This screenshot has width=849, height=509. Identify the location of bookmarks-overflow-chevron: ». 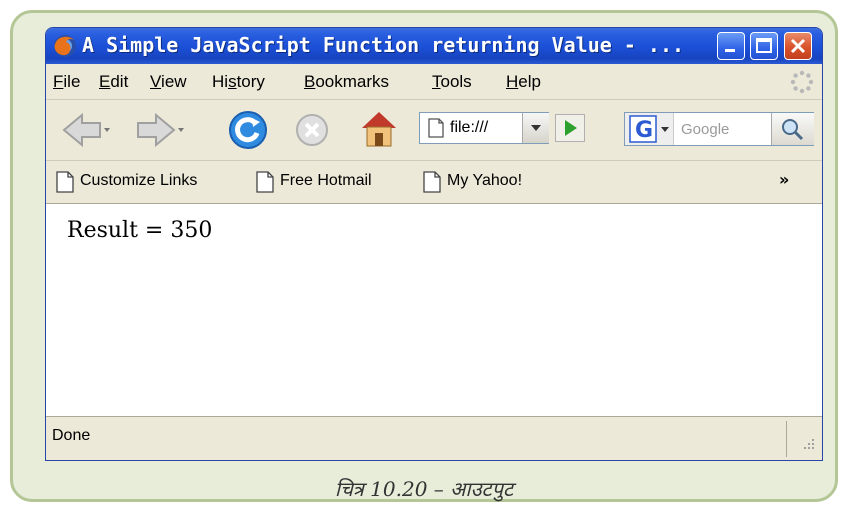
(784, 179).